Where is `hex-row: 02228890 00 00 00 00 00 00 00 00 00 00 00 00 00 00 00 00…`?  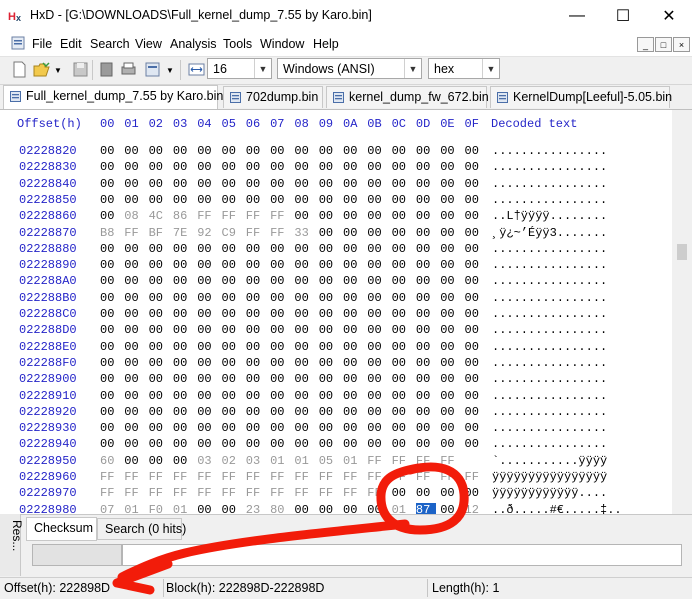 hex-row: 02228890 00 00 00 00 00 00 00 00 00 00 00 00 00 00 00 00… is located at coordinates (336, 266).